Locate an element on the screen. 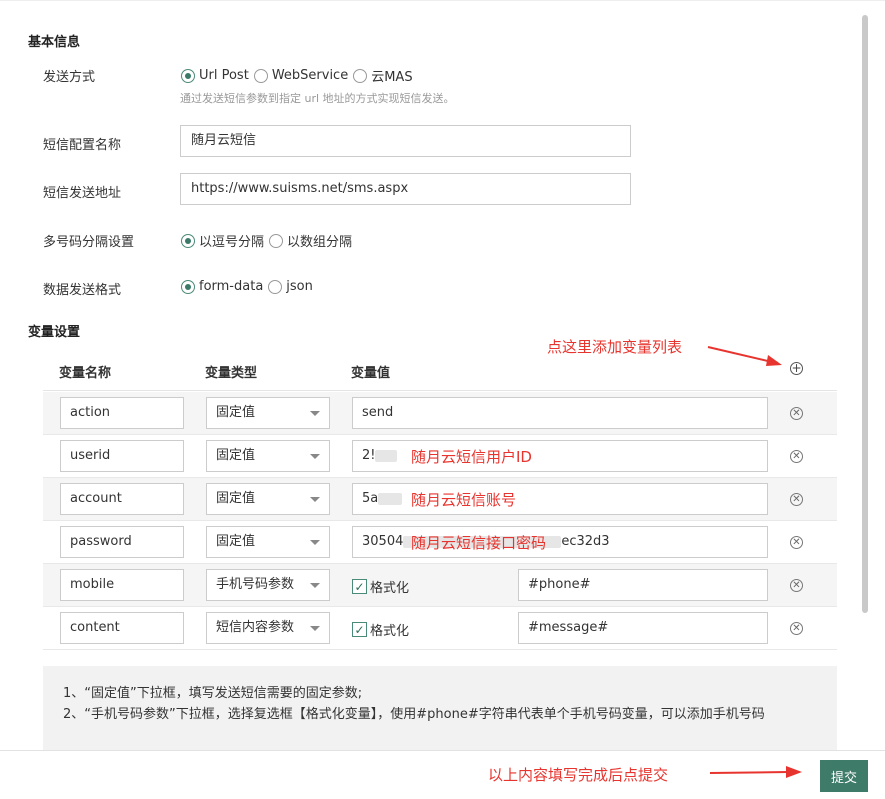 The height and width of the screenshot is (799, 885). var-table-header: 变量名称 变量类型 变量值 is located at coordinates (440, 370).